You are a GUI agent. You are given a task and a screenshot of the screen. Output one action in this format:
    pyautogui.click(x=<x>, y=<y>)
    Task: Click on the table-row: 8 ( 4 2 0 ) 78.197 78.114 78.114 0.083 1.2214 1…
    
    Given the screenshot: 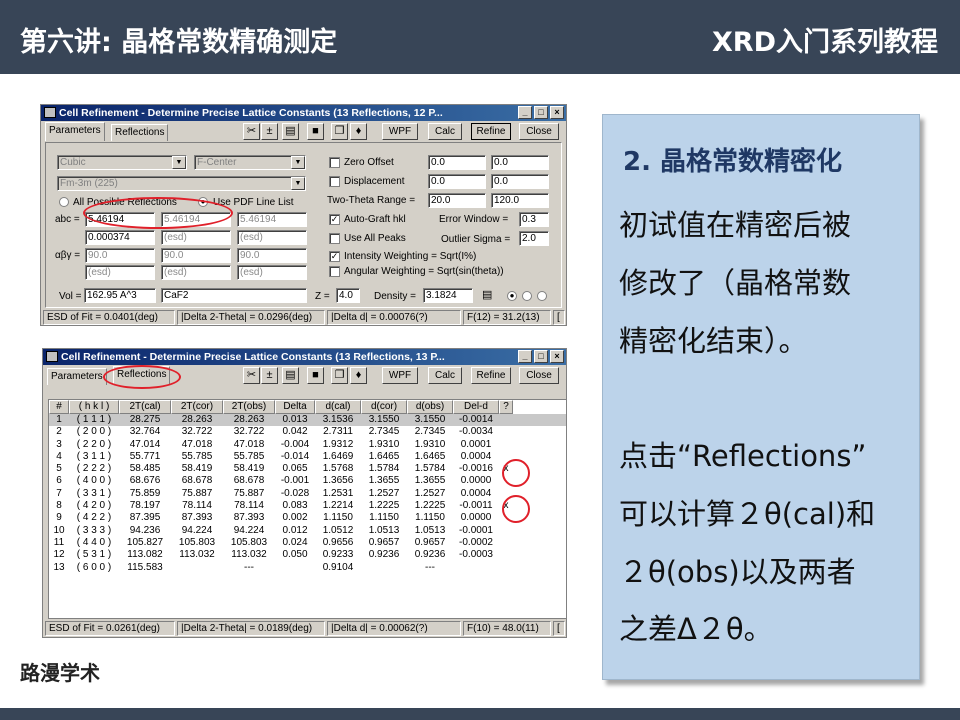 What is the action you would take?
    pyautogui.click(x=307, y=506)
    